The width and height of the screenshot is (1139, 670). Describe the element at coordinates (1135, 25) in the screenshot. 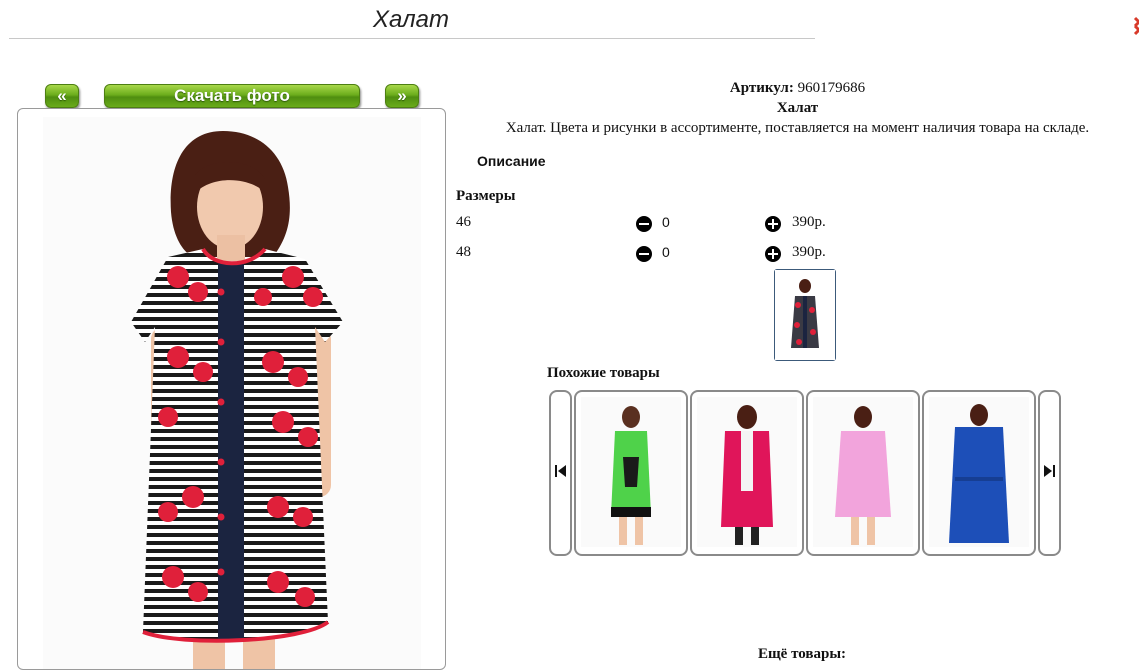

I see `close-icon` at that location.